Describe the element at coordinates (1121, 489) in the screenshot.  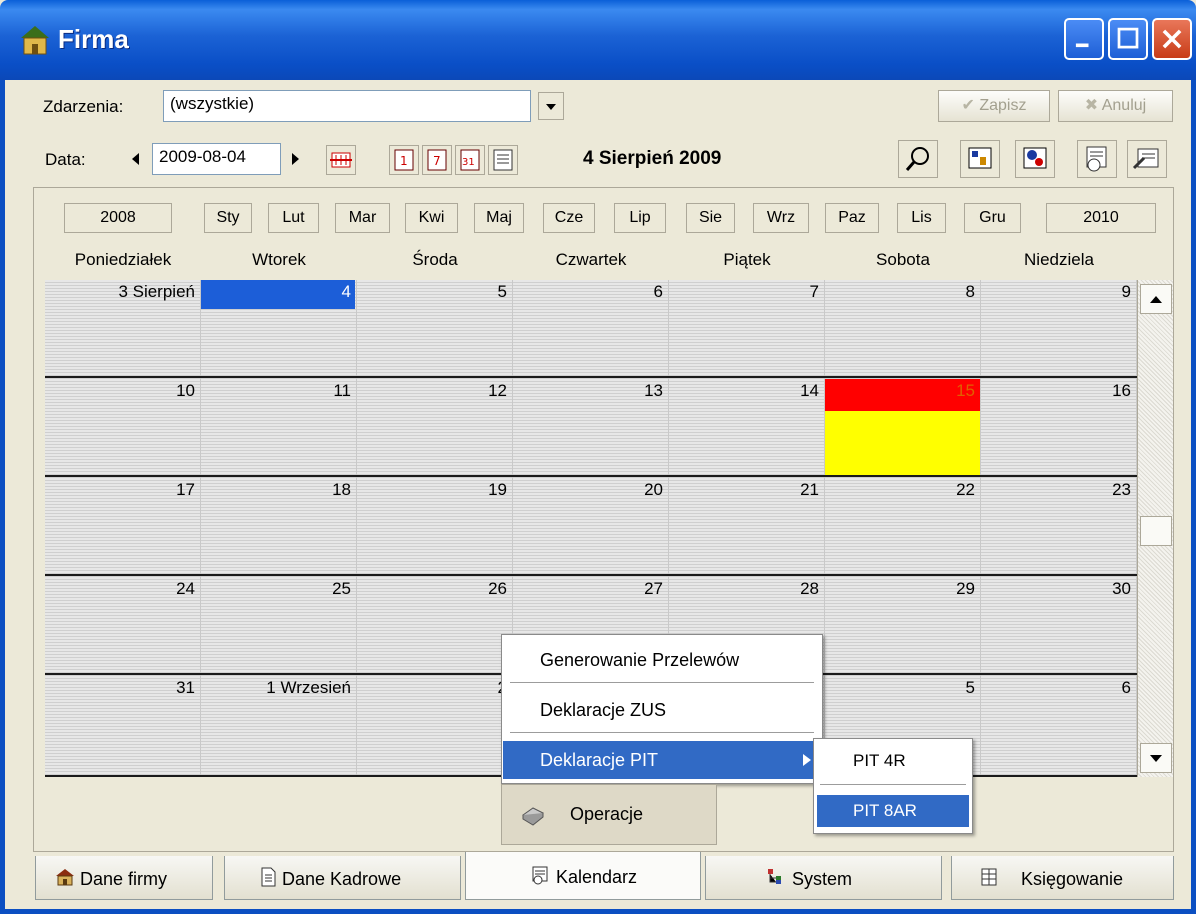
I see `day-number: 23` at that location.